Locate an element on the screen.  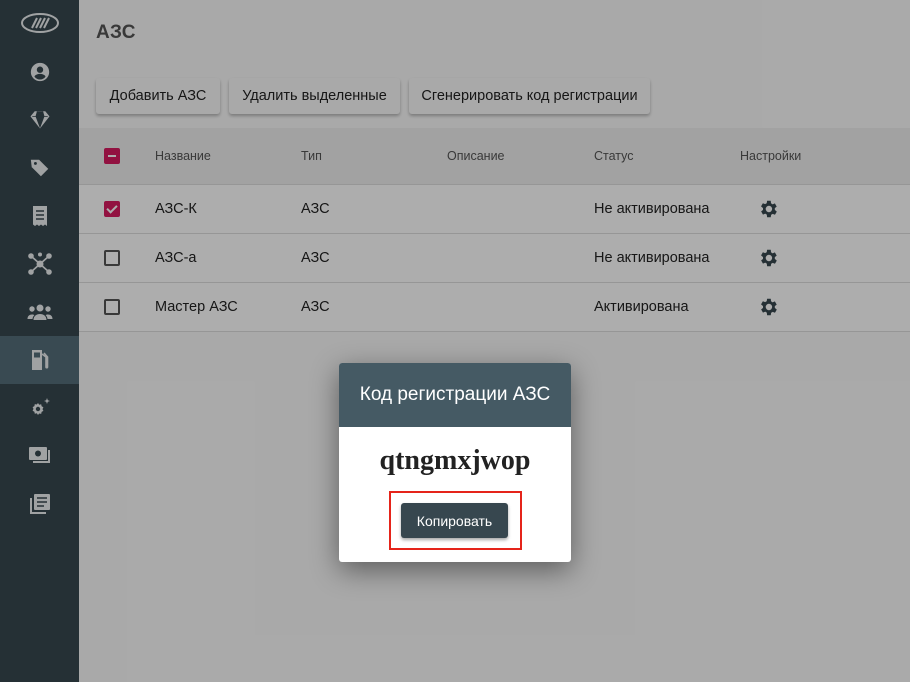
registration-code: qtngmxjwop is located at coordinates (455, 460).